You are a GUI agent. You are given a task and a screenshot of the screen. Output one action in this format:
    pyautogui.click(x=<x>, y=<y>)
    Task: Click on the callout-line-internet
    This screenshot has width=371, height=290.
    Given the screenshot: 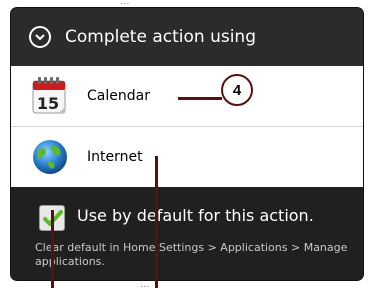 What is the action you would take?
    pyautogui.click(x=156, y=222)
    